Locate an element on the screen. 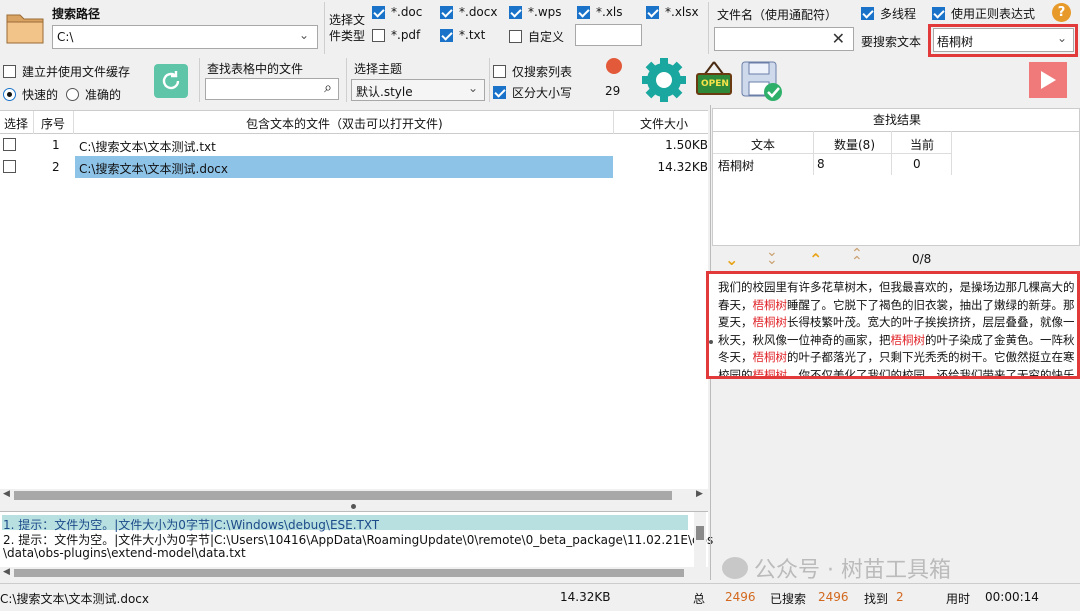  type-pdf-option: *.pdf is located at coordinates (396, 35).